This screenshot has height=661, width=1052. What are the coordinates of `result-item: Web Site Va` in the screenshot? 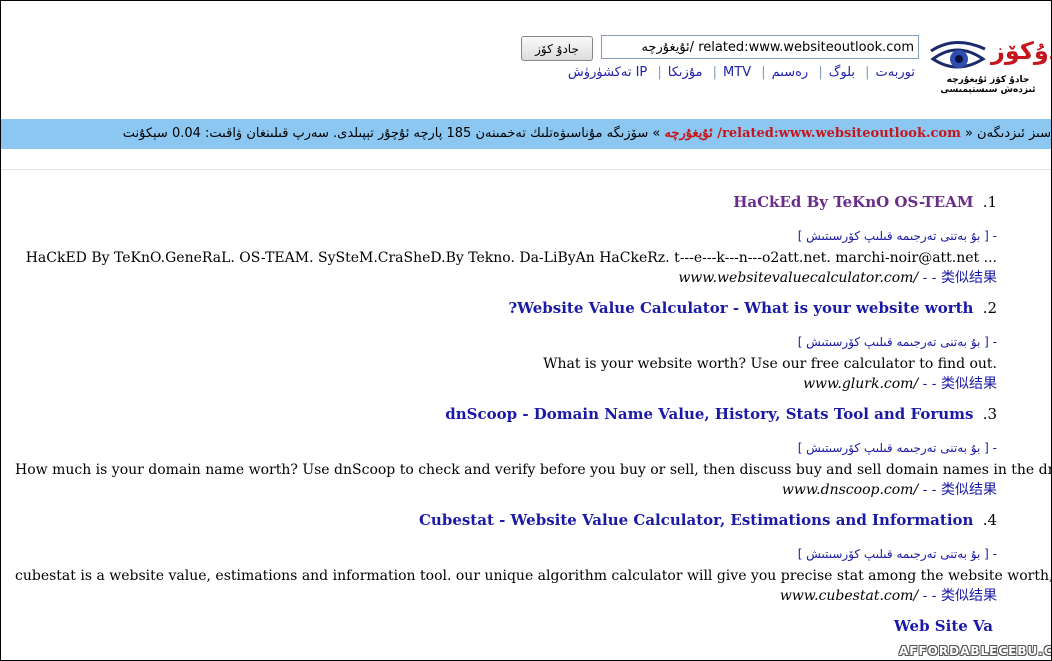 It's located at (506, 626).